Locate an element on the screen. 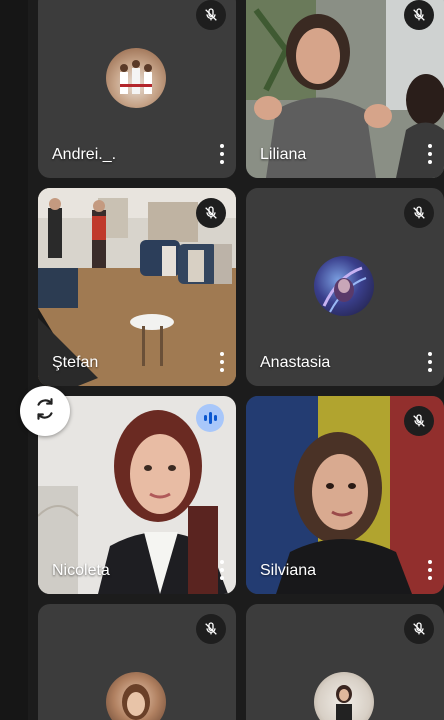 This screenshot has width=444, height=720. participant-tile-silviana: Silviana is located at coordinates (345, 495).